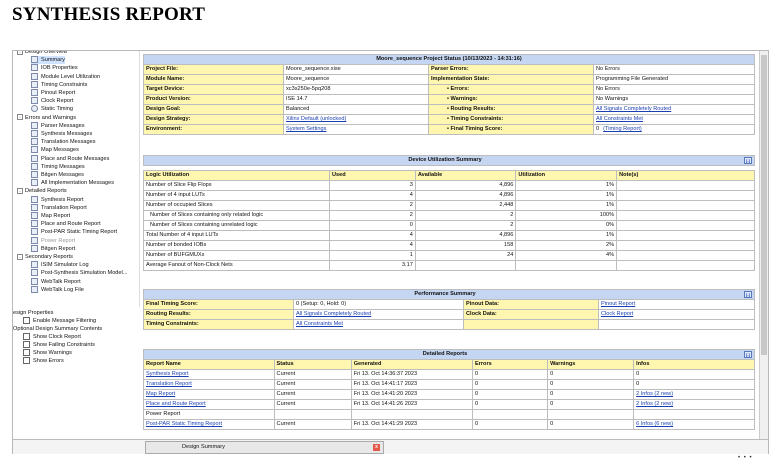  Describe the element at coordinates (54, 68) in the screenshot. I see `tree-item-2: IOB Properties` at that location.